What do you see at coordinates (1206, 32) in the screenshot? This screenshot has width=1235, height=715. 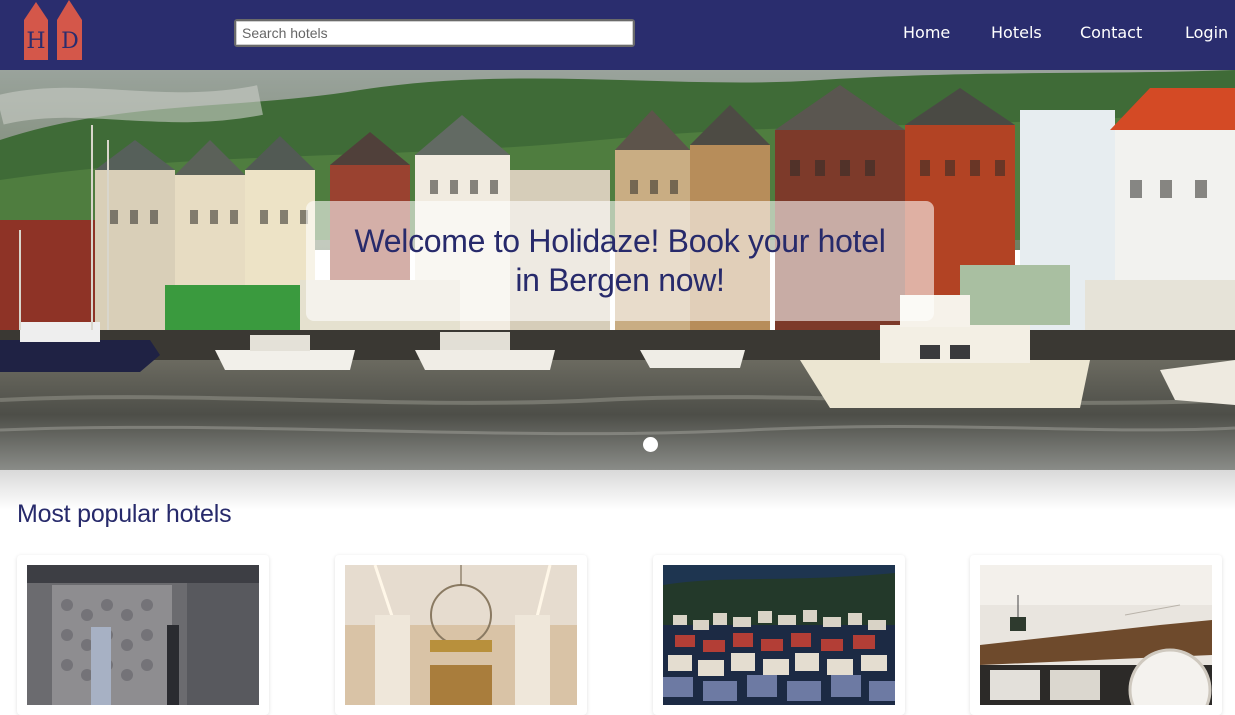 I see `nav-login-link: Login` at bounding box center [1206, 32].